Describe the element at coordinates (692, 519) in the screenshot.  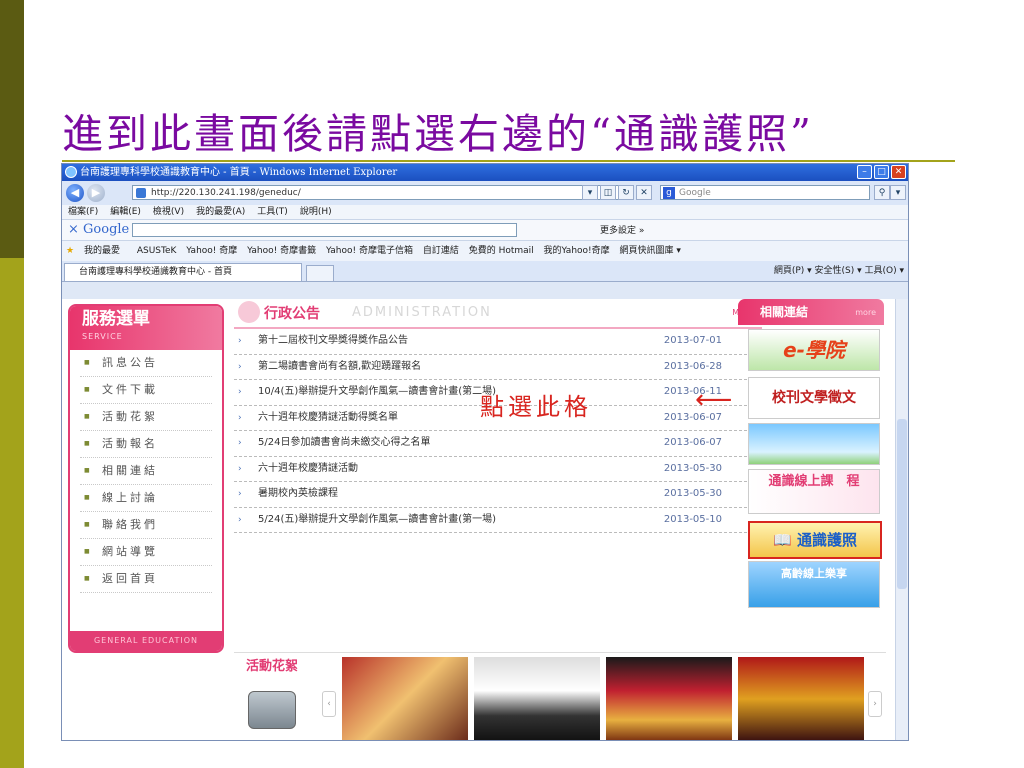
I see `news-row-date: 2013-05-10` at that location.